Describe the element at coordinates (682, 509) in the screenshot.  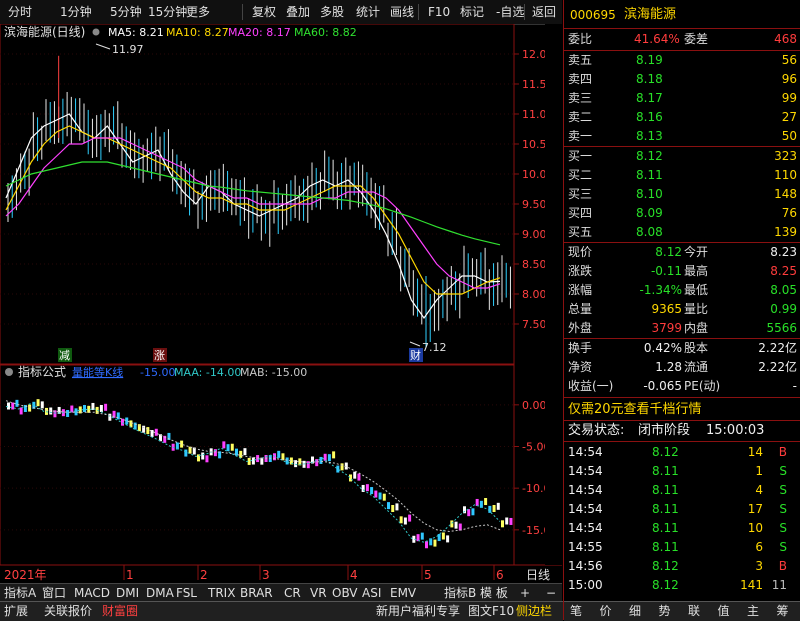
I see `tick-row: 14:54 8.11 17 S` at that location.